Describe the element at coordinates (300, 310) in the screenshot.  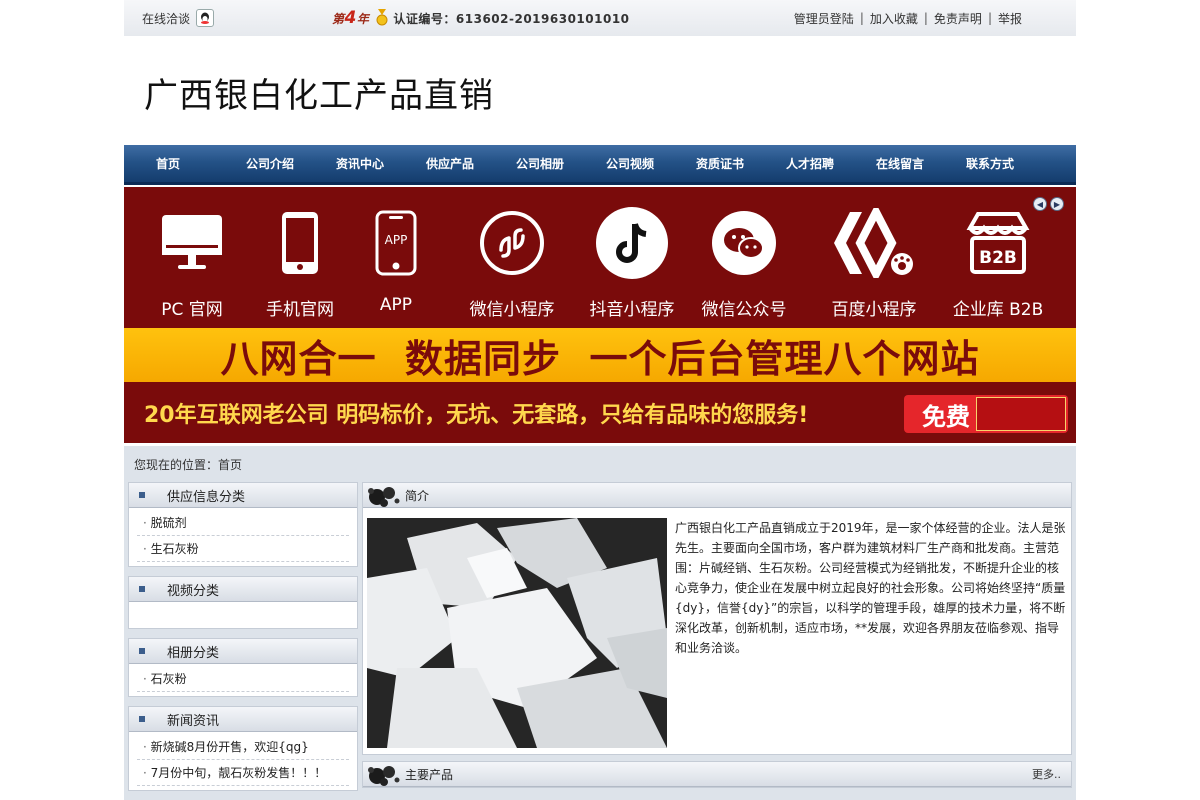
I see `banner-label: 手机官网` at that location.